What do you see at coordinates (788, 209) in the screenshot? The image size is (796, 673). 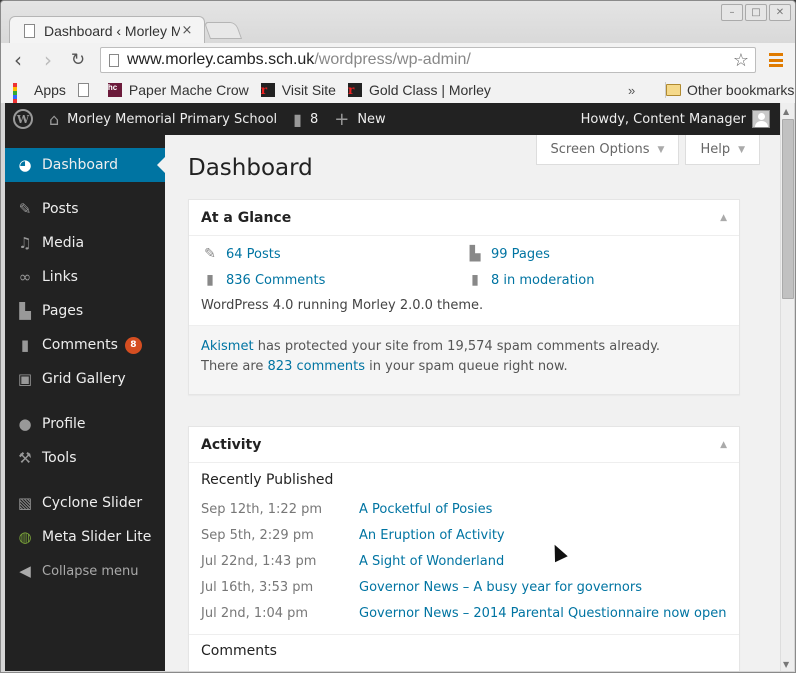 I see `scrollbar-thumb` at bounding box center [788, 209].